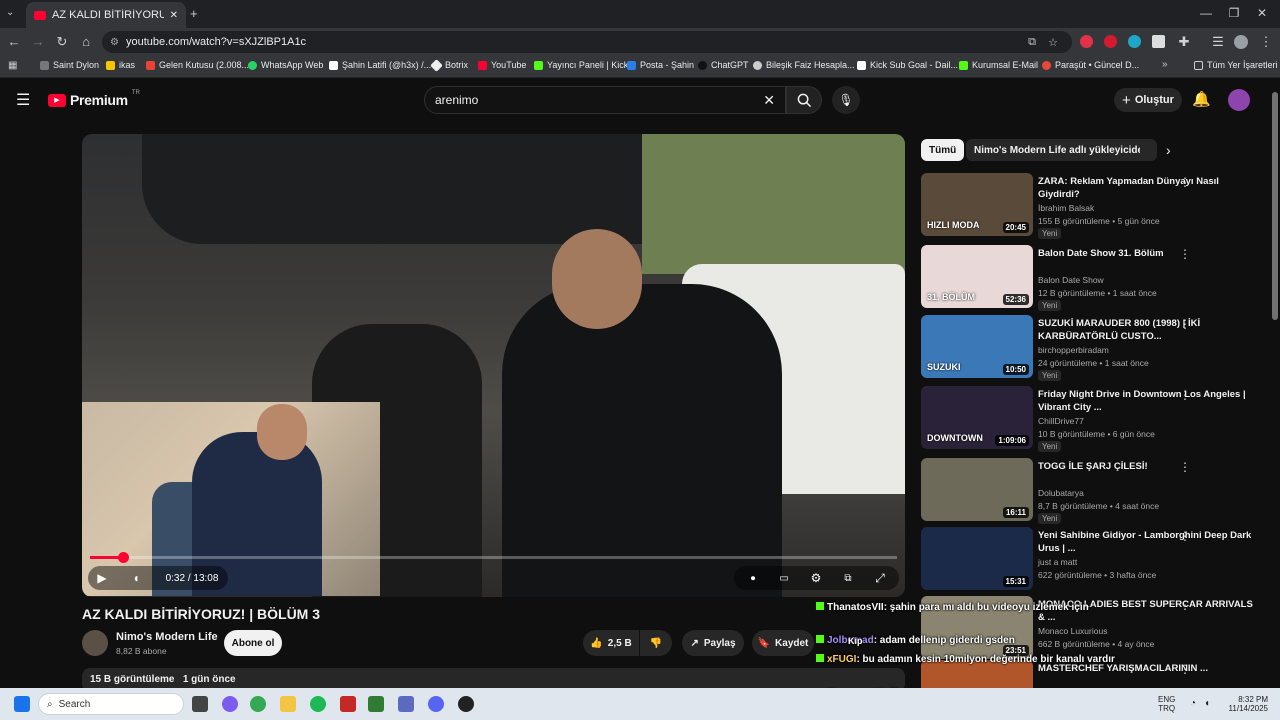 The width and height of the screenshot is (1280, 720). Describe the element at coordinates (1110, 41) in the screenshot. I see `extension-2-icon` at that location.